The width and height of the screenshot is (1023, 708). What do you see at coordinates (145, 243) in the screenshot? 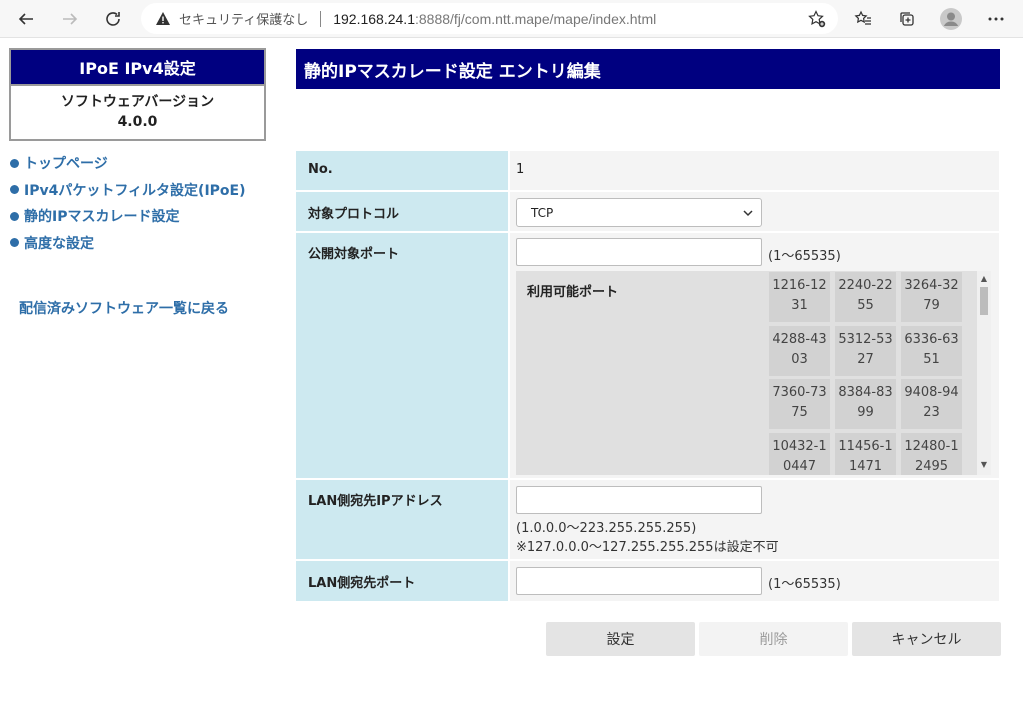
I see `sidebar-item-advanced: 高度な設定` at bounding box center [145, 243].